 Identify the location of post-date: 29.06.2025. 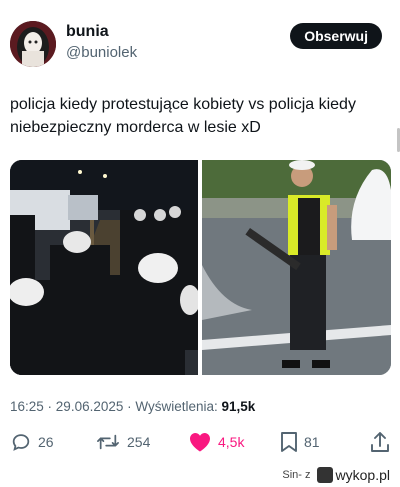
(90, 406).